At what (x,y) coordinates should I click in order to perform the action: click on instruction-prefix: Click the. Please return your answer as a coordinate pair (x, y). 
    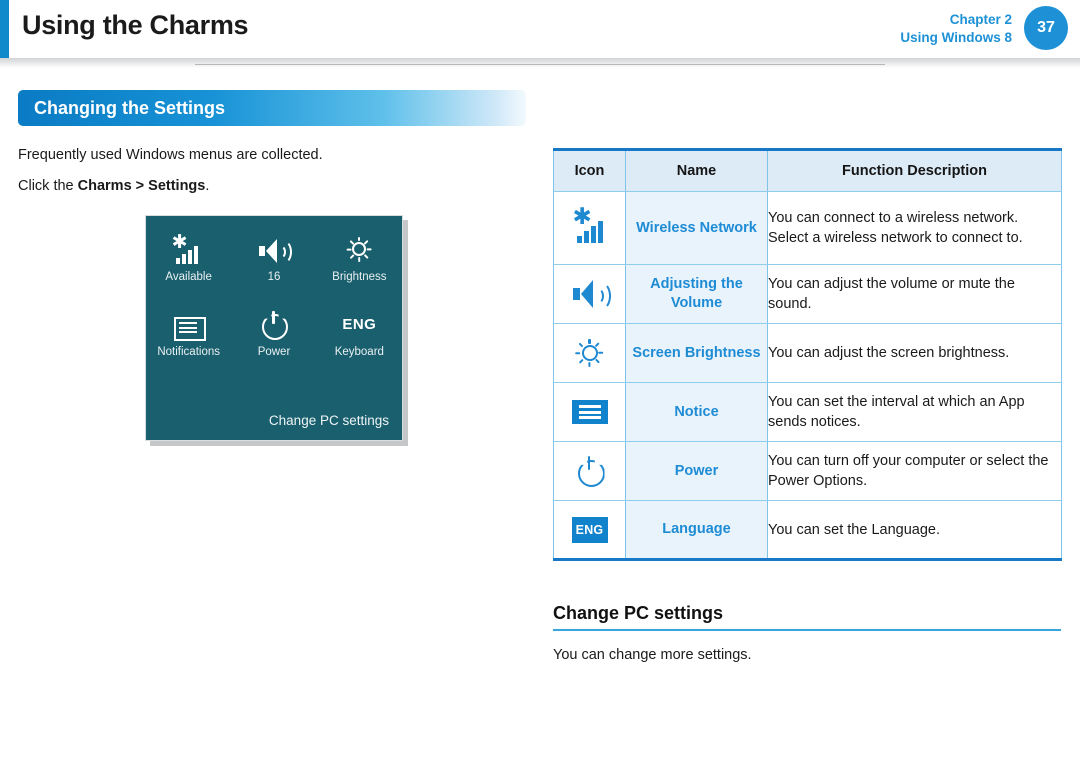
    Looking at the image, I should click on (48, 186).